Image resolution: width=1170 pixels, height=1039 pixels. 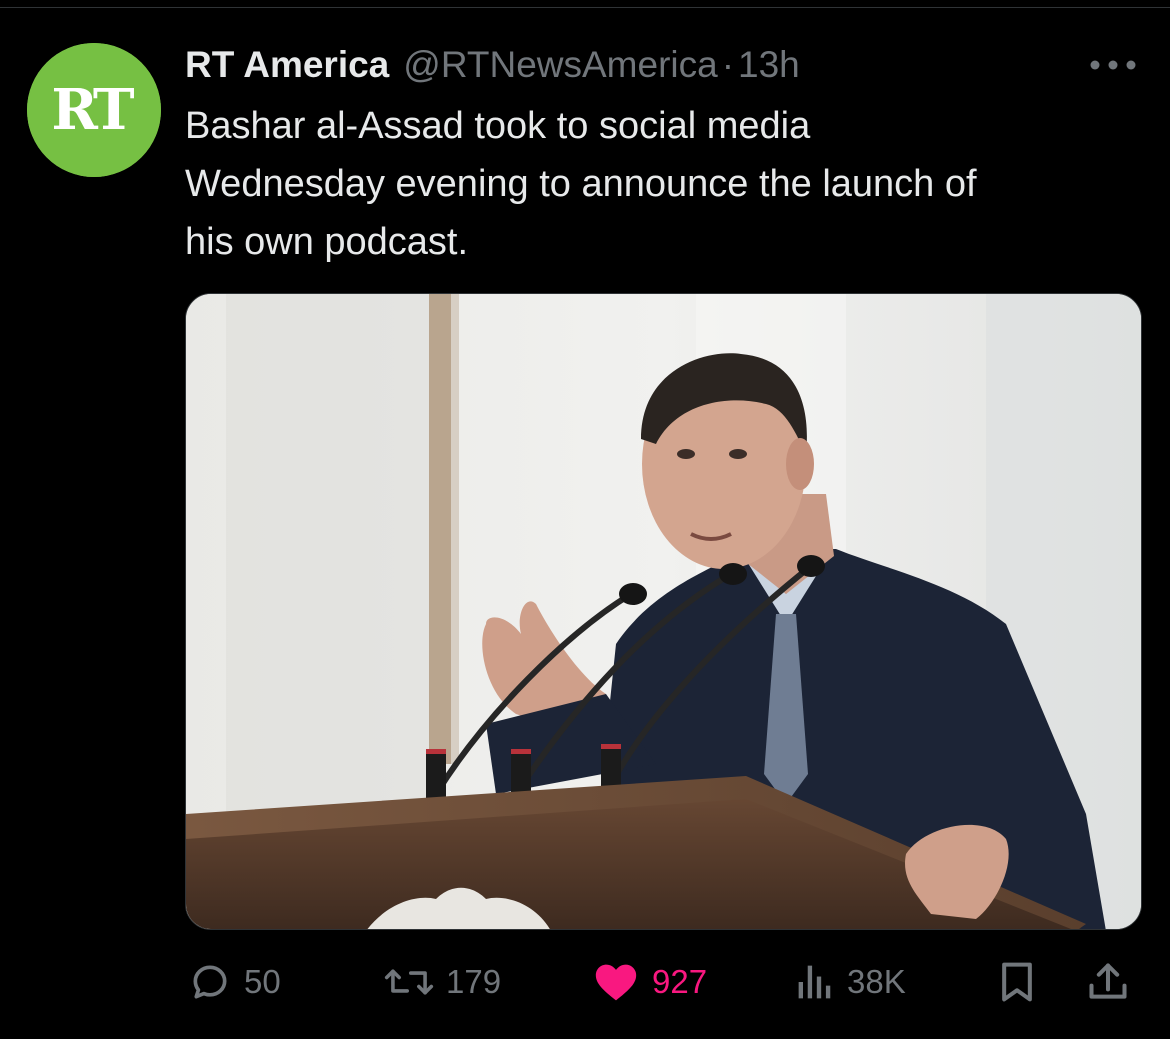 I want to click on retweet-icon, so click(x=409, y=982).